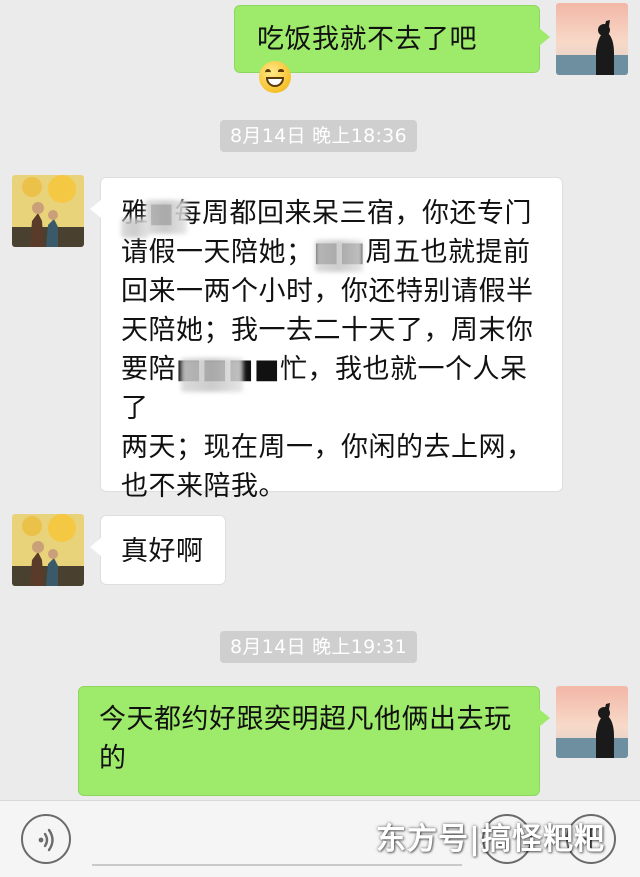 The image size is (640, 877). What do you see at coordinates (162, 551) in the screenshot?
I see `message-text: 真好啊` at bounding box center [162, 551].